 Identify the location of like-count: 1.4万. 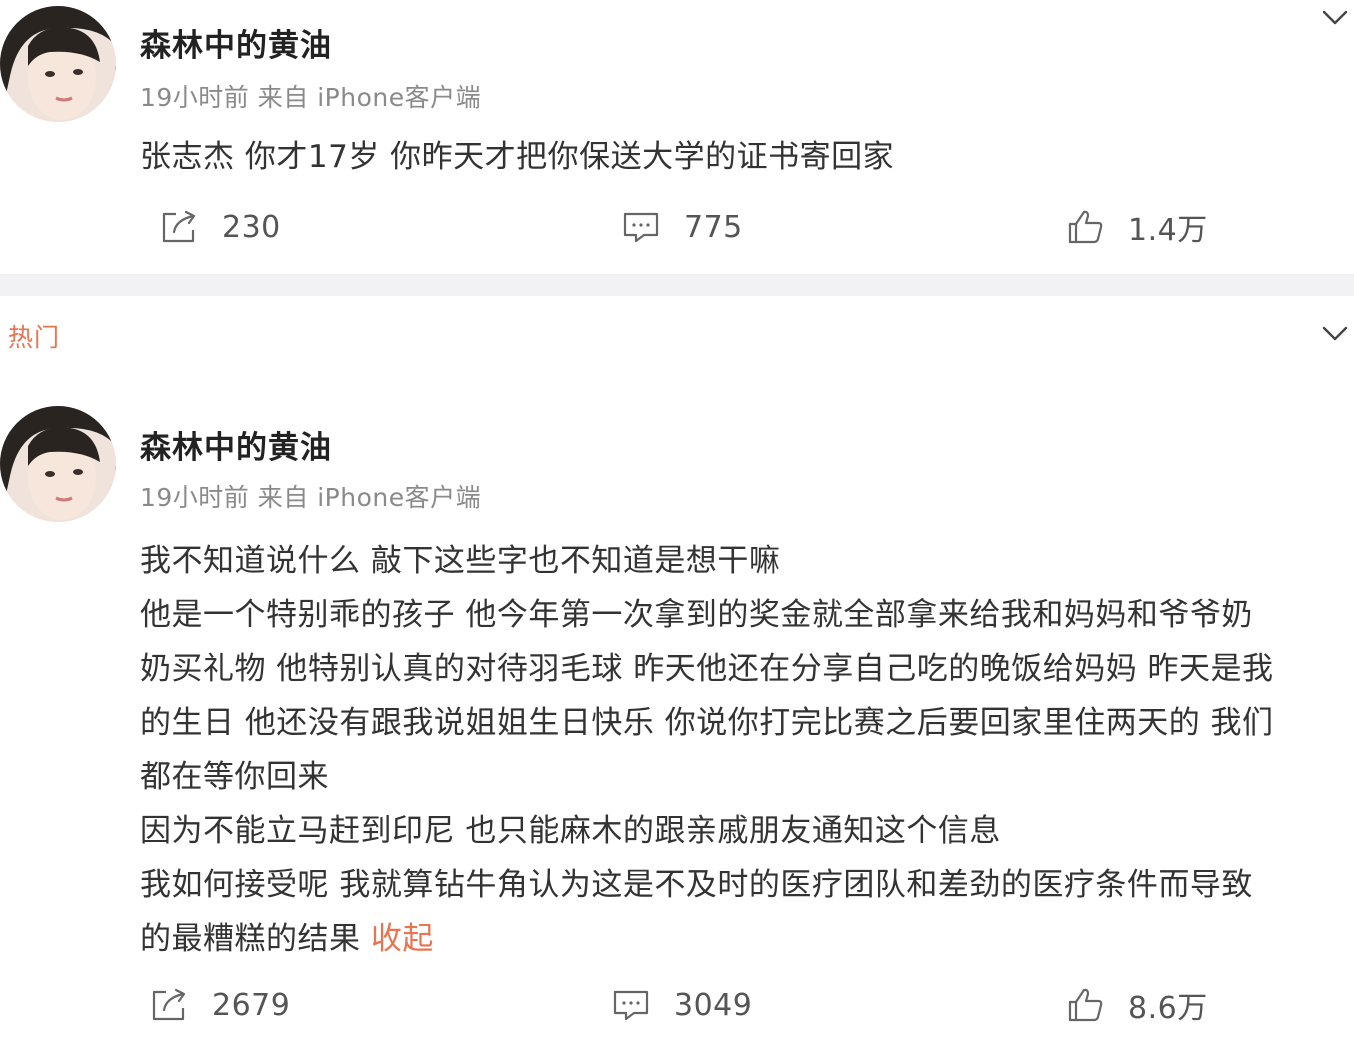
(1168, 230).